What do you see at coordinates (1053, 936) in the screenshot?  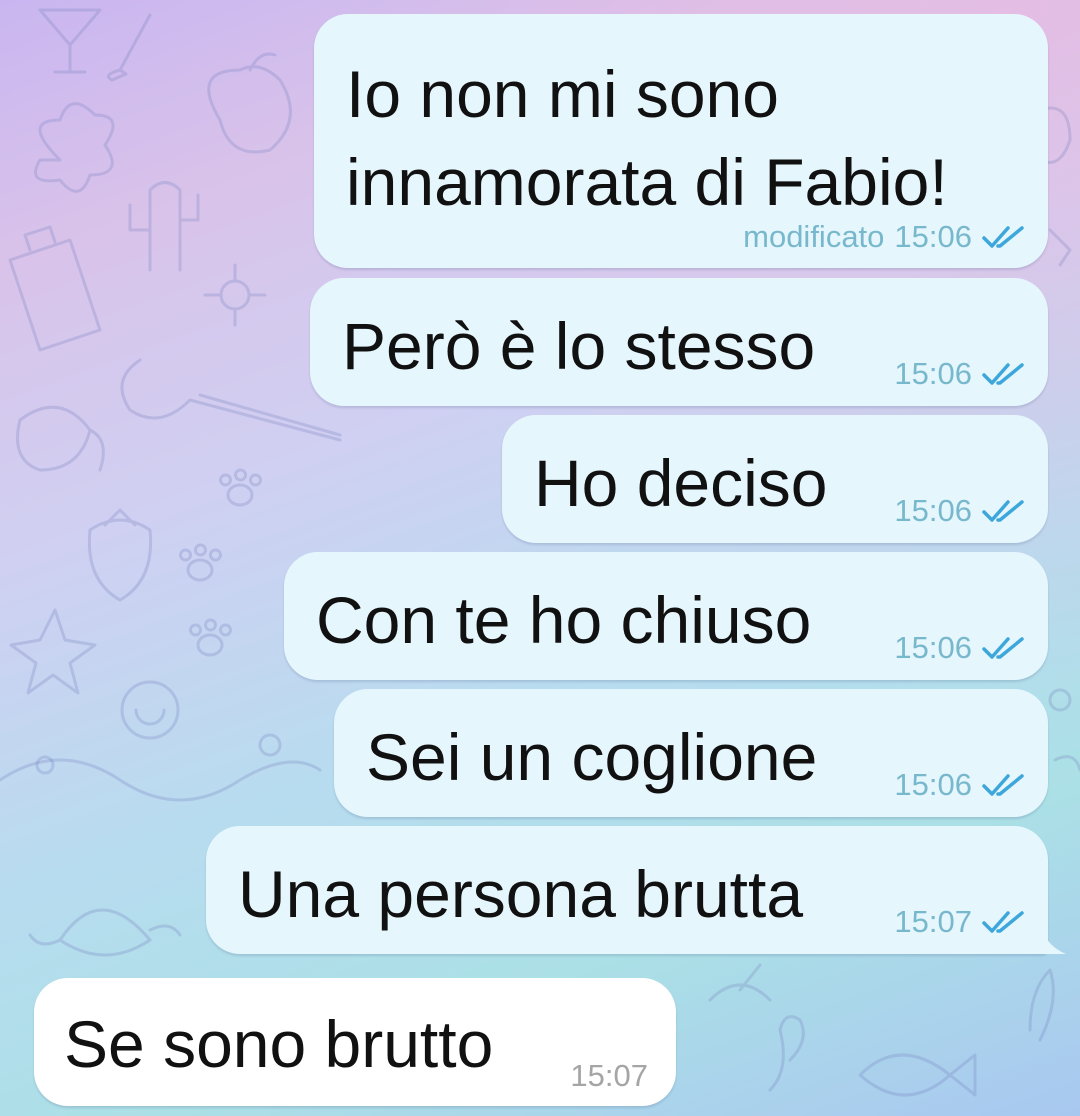 I see `outgoing-bubble-tail` at bounding box center [1053, 936].